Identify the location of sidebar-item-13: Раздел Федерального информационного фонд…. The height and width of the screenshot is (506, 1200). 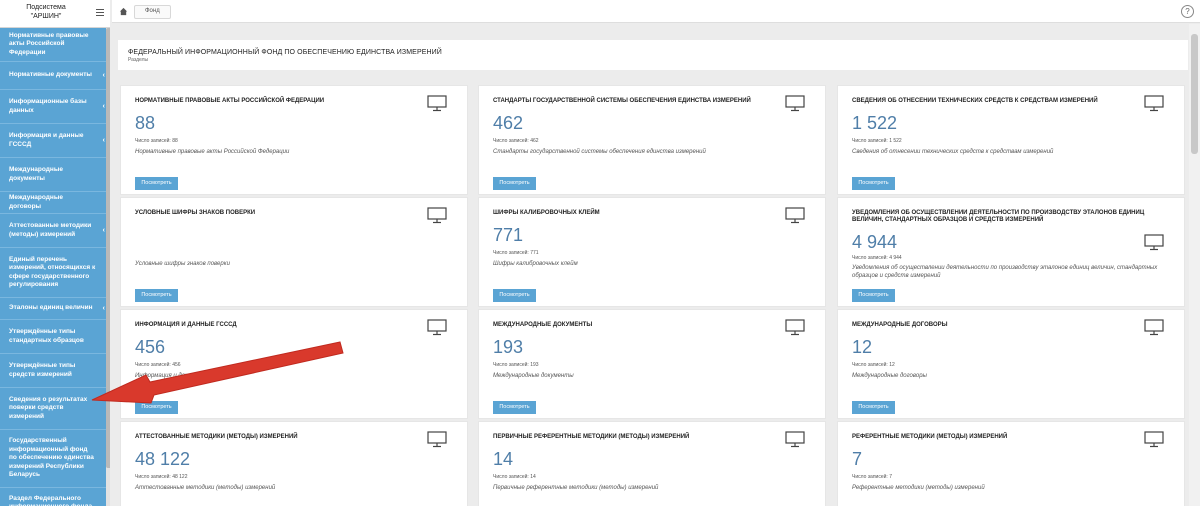
(55, 497).